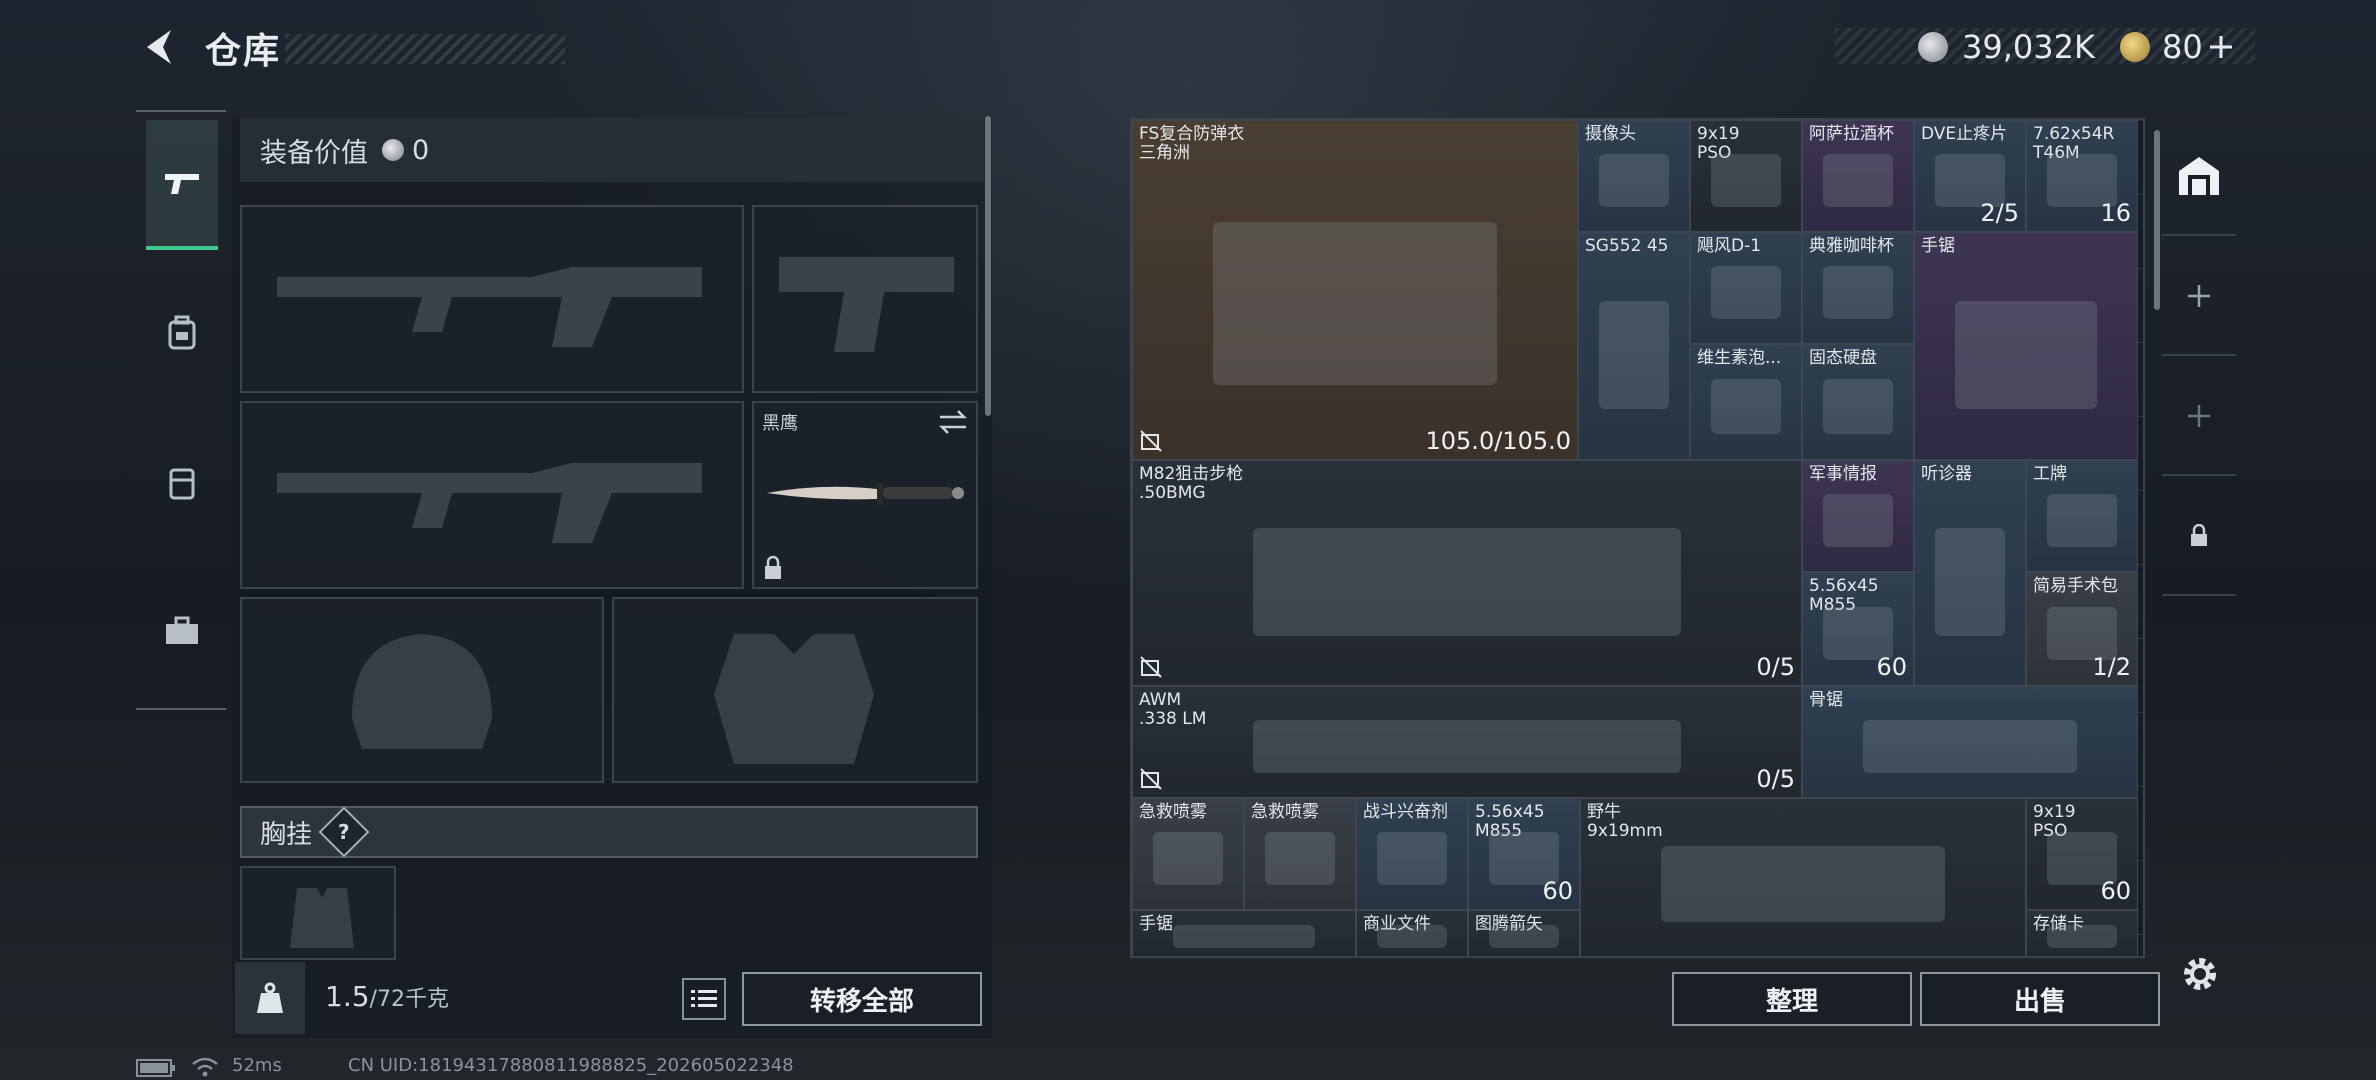 This screenshot has width=2376, height=1080. Describe the element at coordinates (2040, 999) in the screenshot. I see `sell-button: 出售` at that location.